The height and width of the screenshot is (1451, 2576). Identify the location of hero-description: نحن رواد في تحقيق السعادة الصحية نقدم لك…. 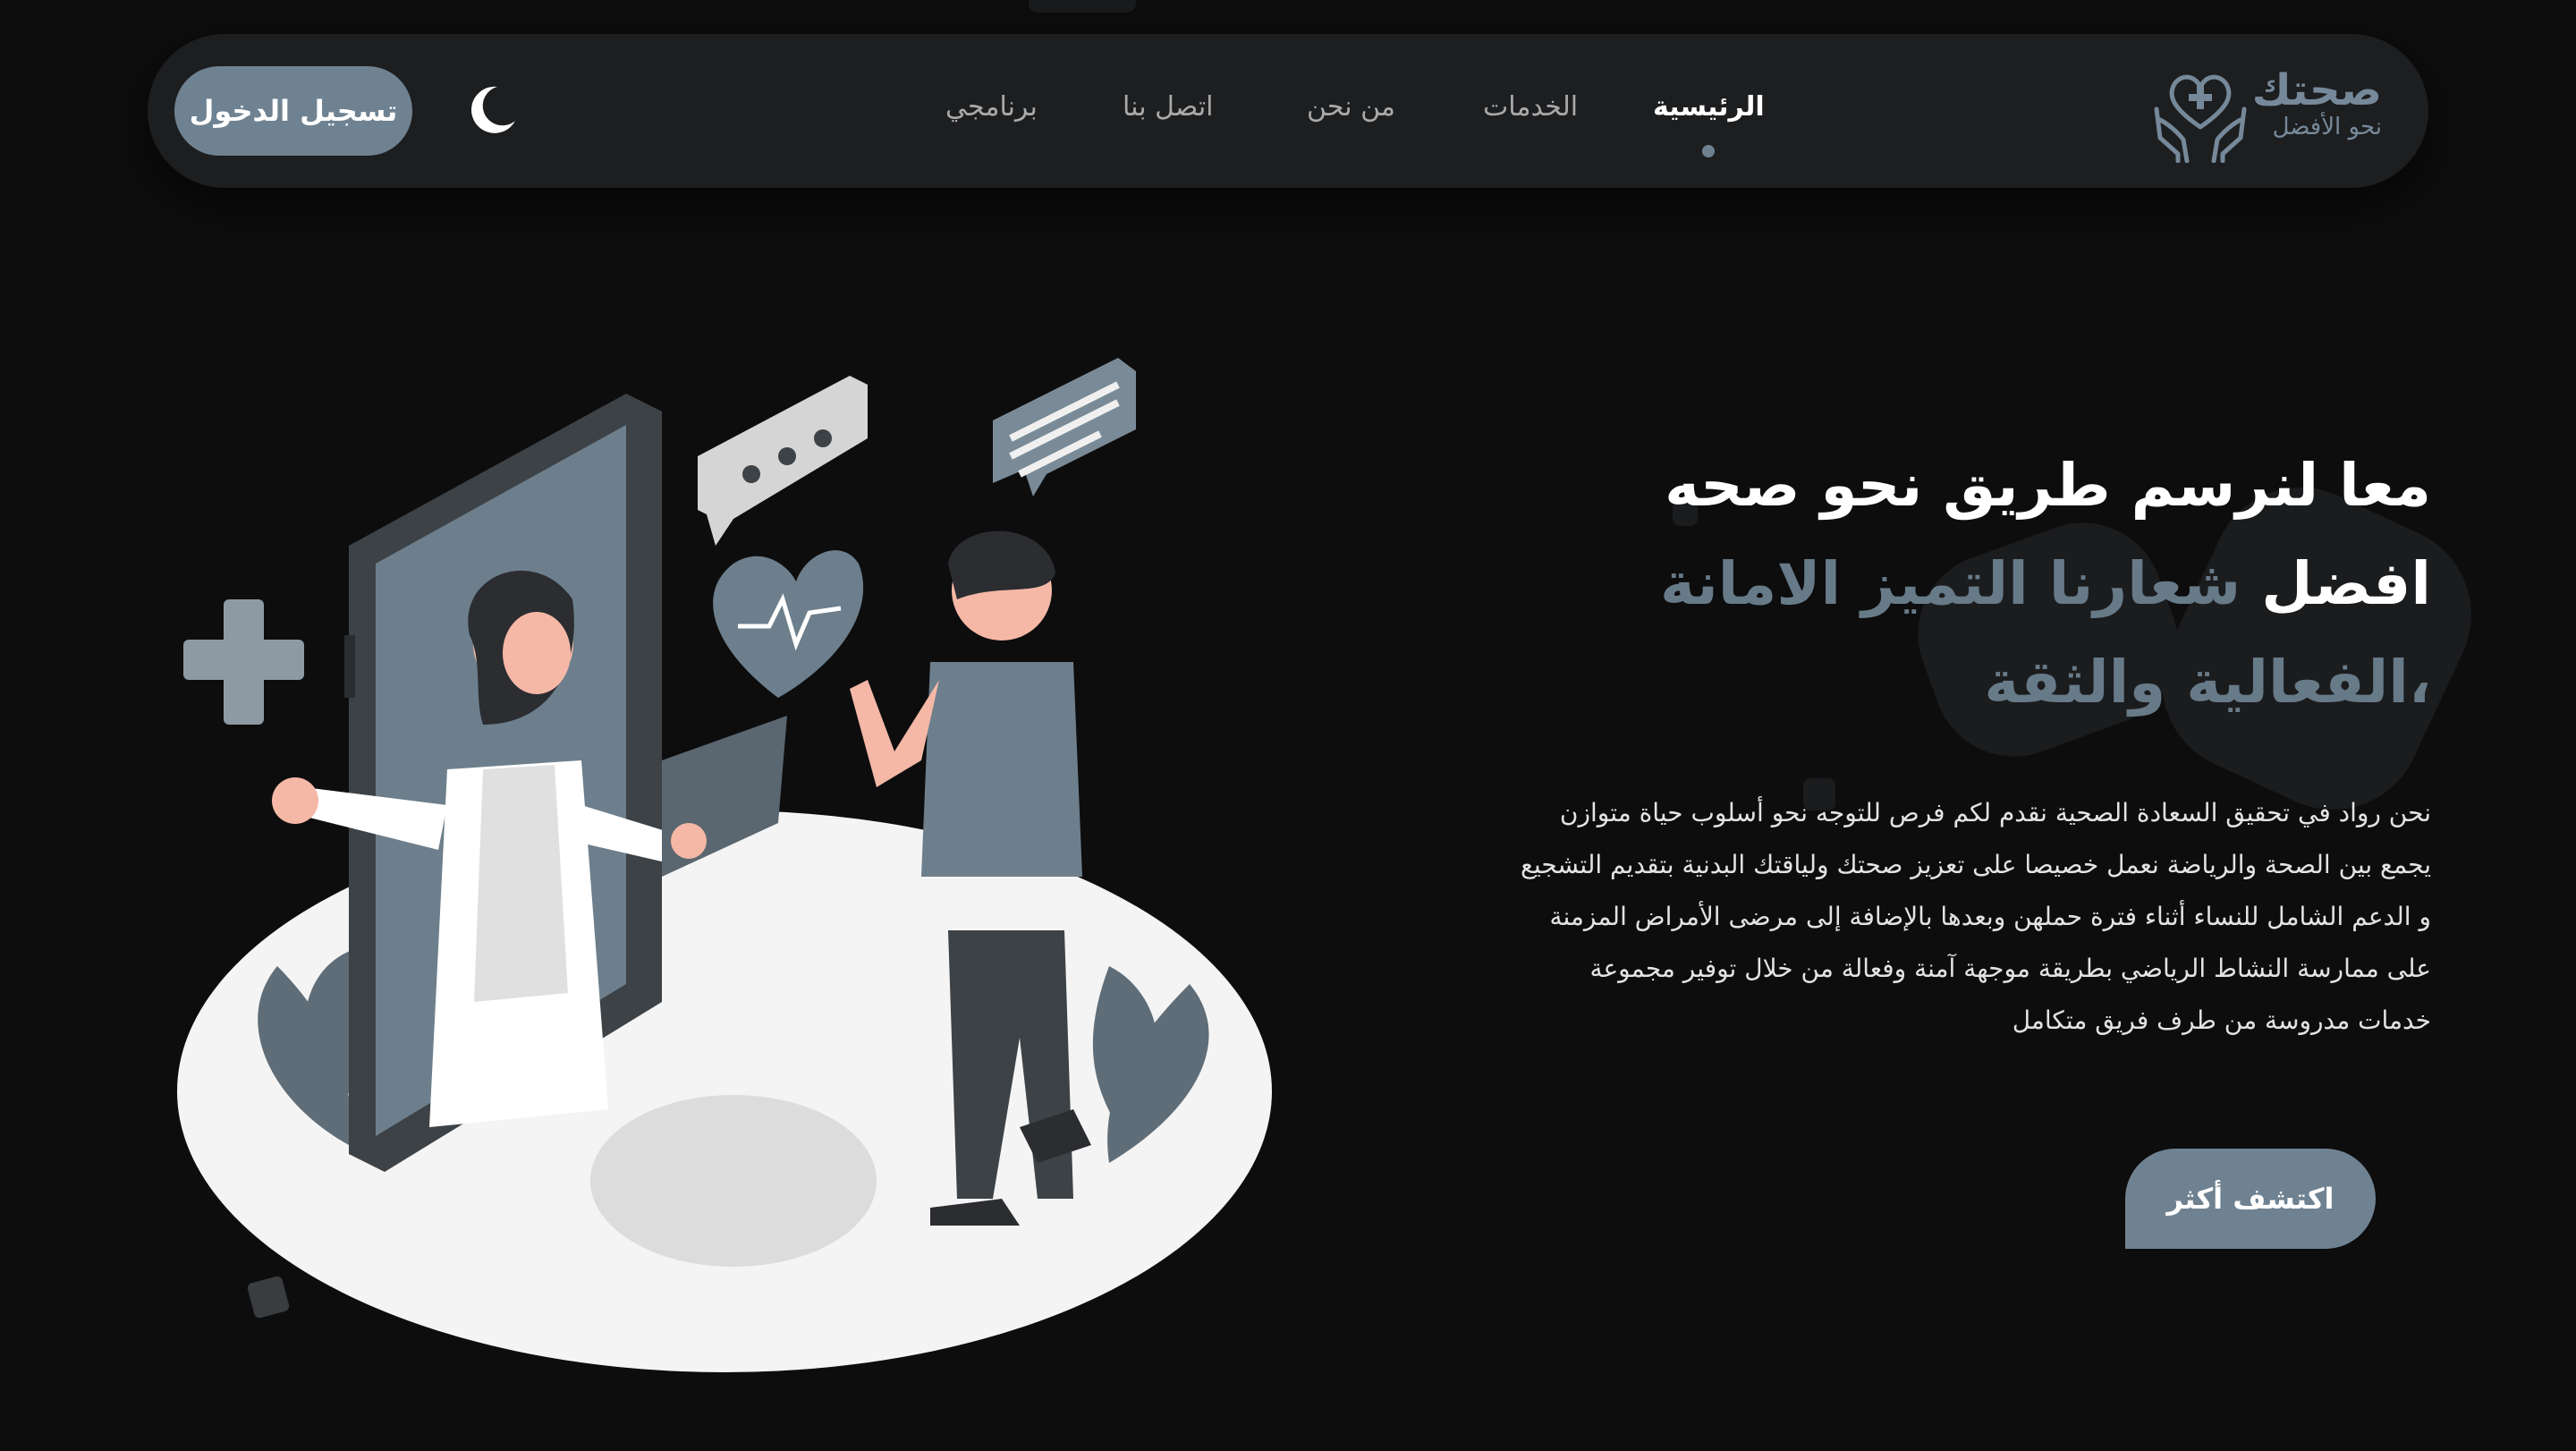
(1975, 916).